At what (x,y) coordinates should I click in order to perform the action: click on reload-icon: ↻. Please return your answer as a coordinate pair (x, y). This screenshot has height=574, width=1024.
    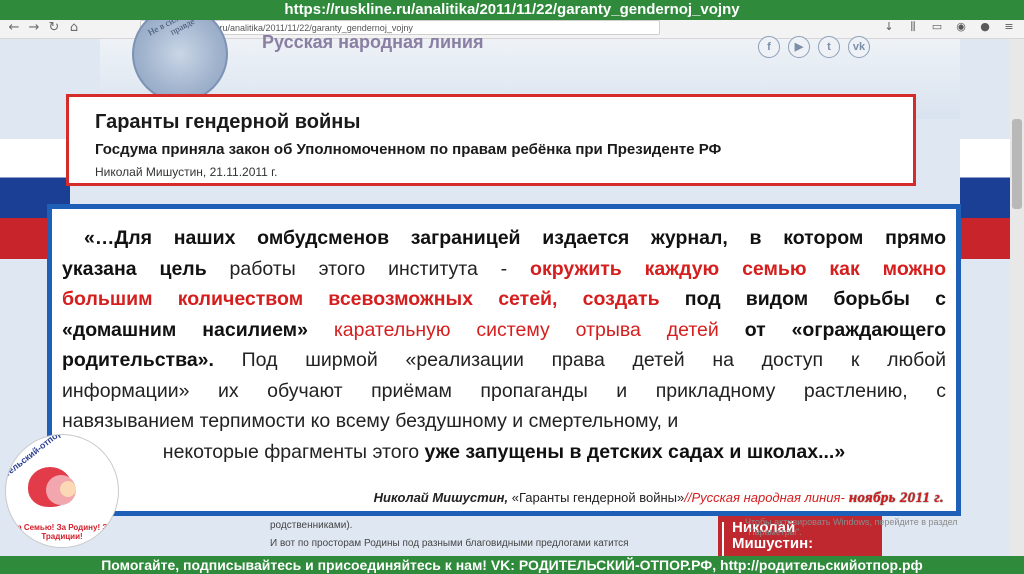
    Looking at the image, I should click on (54, 28).